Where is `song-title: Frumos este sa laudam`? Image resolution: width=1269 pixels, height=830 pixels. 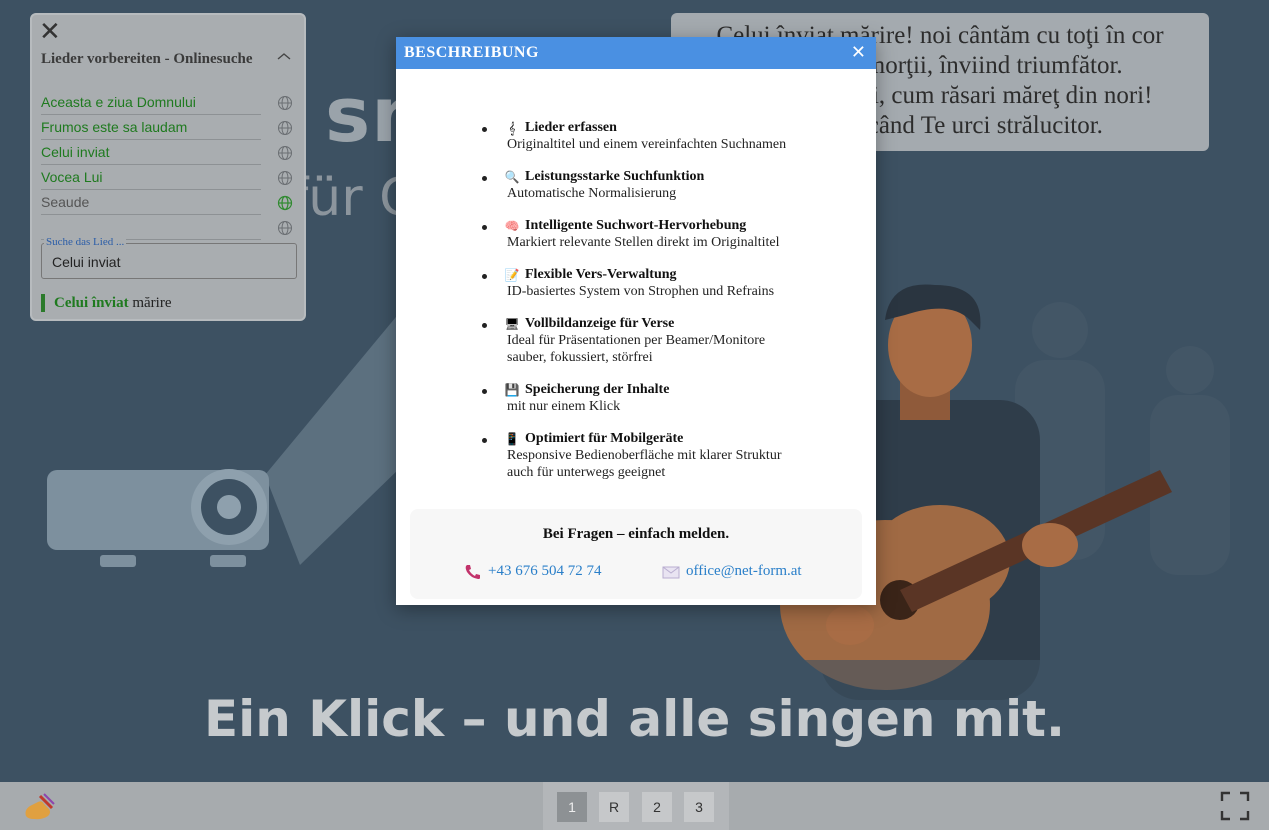 song-title: Frumos este sa laudam is located at coordinates (151, 127).